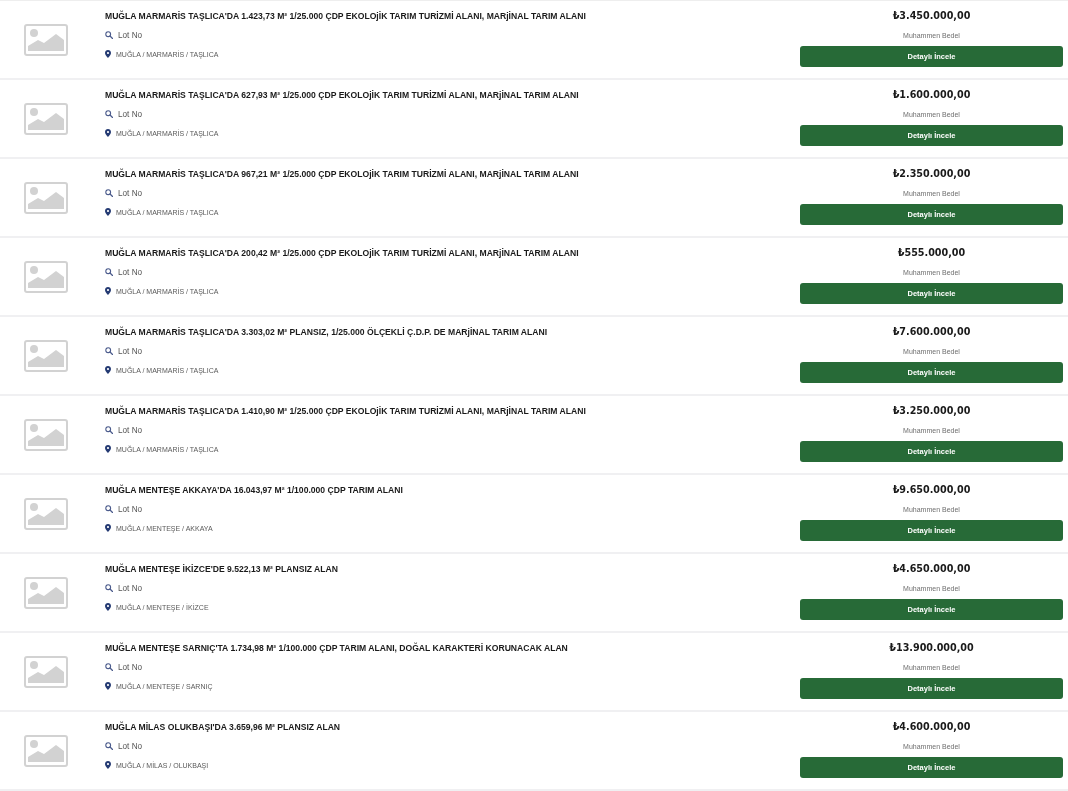  Describe the element at coordinates (345, 411) in the screenshot. I see `listing-title: MUĞLA MARMARİS TAŞLICA'DA 1.410,90 M² 1/25.000 ÇDP EKOLOjİK TARIM TURİZMİ ALANI, MARjİNAL TARIM ALANI` at that location.